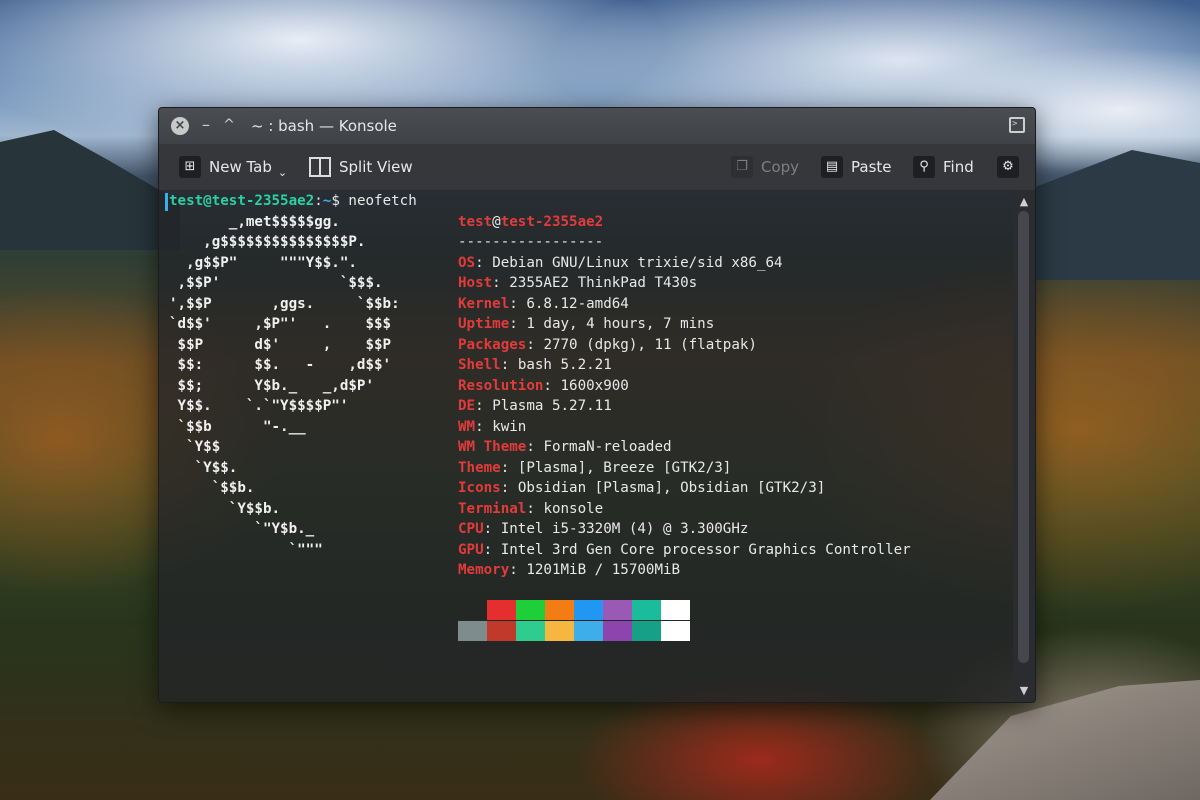 Image resolution: width=1200 pixels, height=800 pixels. Describe the element at coordinates (492, 427) in the screenshot. I see `info-row: WM: kwin` at that location.